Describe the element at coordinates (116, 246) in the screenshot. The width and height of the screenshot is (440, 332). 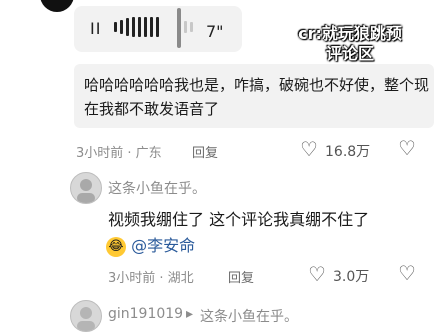
I see `laughing-emoji-icon: 😂` at that location.